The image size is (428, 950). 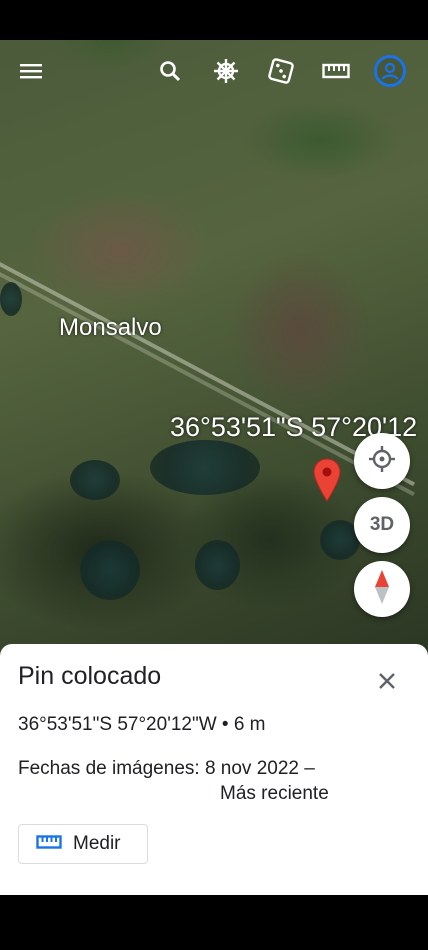 I want to click on sheet-title: Pin colocado, so click(x=90, y=676).